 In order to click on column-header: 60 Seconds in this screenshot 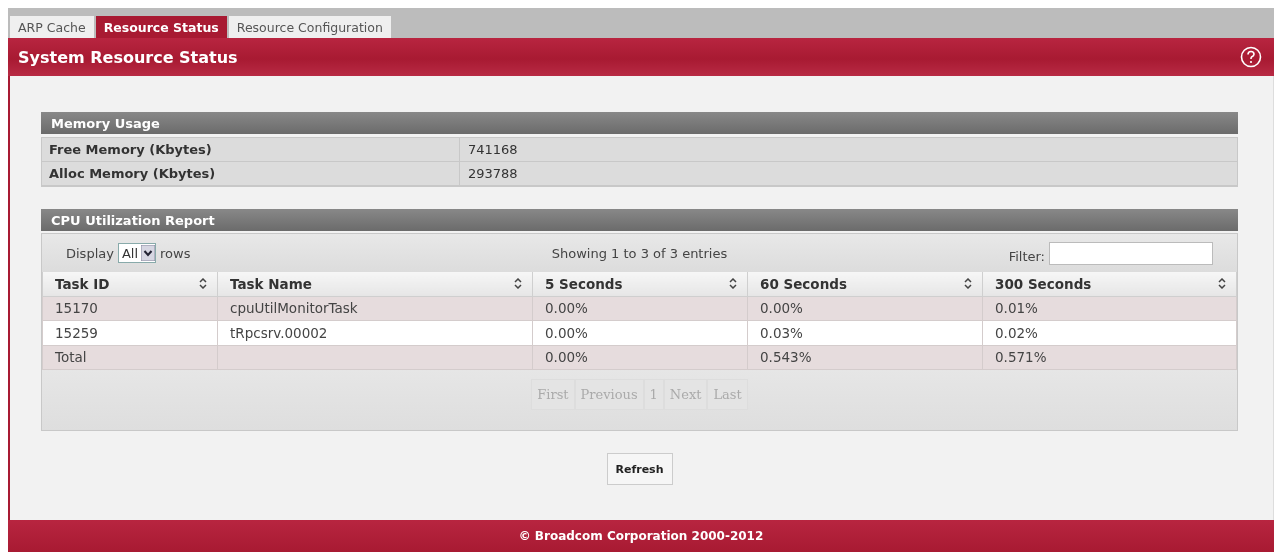, I will do `click(865, 284)`.